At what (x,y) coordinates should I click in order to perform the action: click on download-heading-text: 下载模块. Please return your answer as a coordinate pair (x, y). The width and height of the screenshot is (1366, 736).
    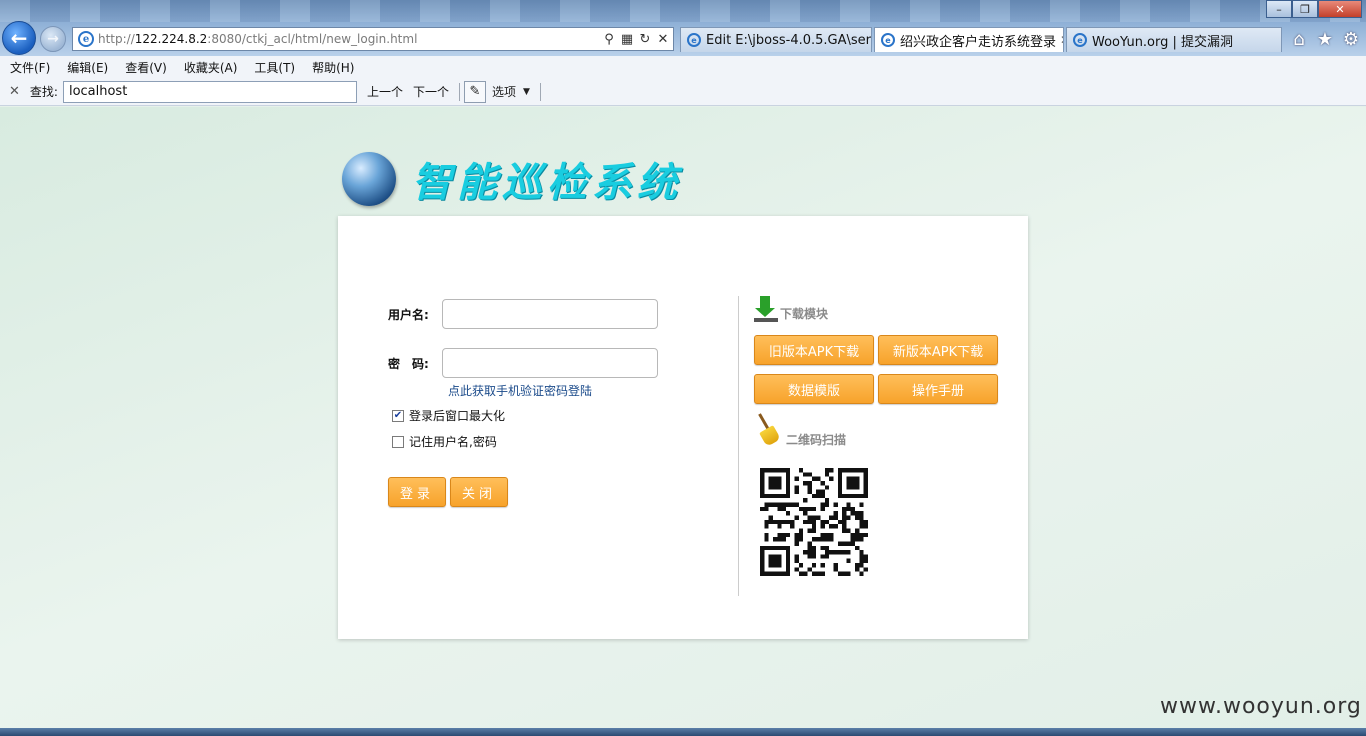
    Looking at the image, I should click on (804, 314).